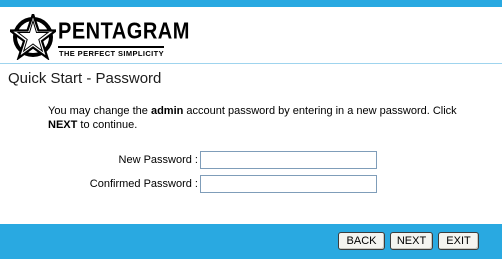 The width and height of the screenshot is (502, 259). I want to click on new-password-row: New Password :, so click(251, 161).